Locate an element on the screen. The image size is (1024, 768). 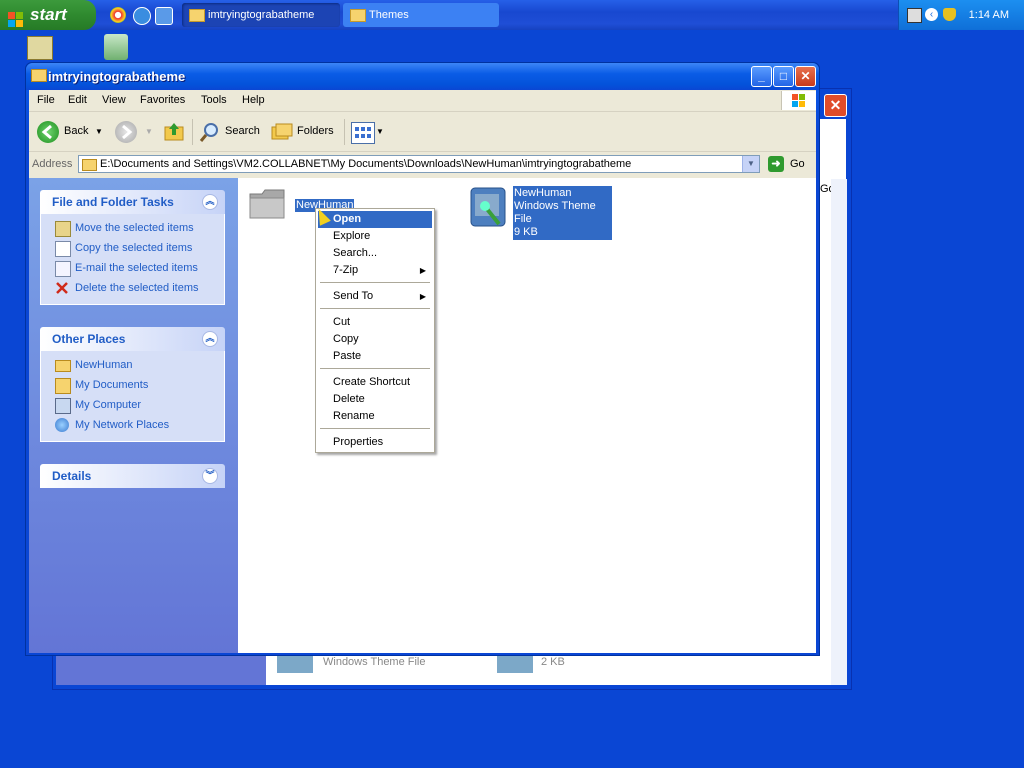
task-label: E-mail the selected items is located at coordinates (136, 268).